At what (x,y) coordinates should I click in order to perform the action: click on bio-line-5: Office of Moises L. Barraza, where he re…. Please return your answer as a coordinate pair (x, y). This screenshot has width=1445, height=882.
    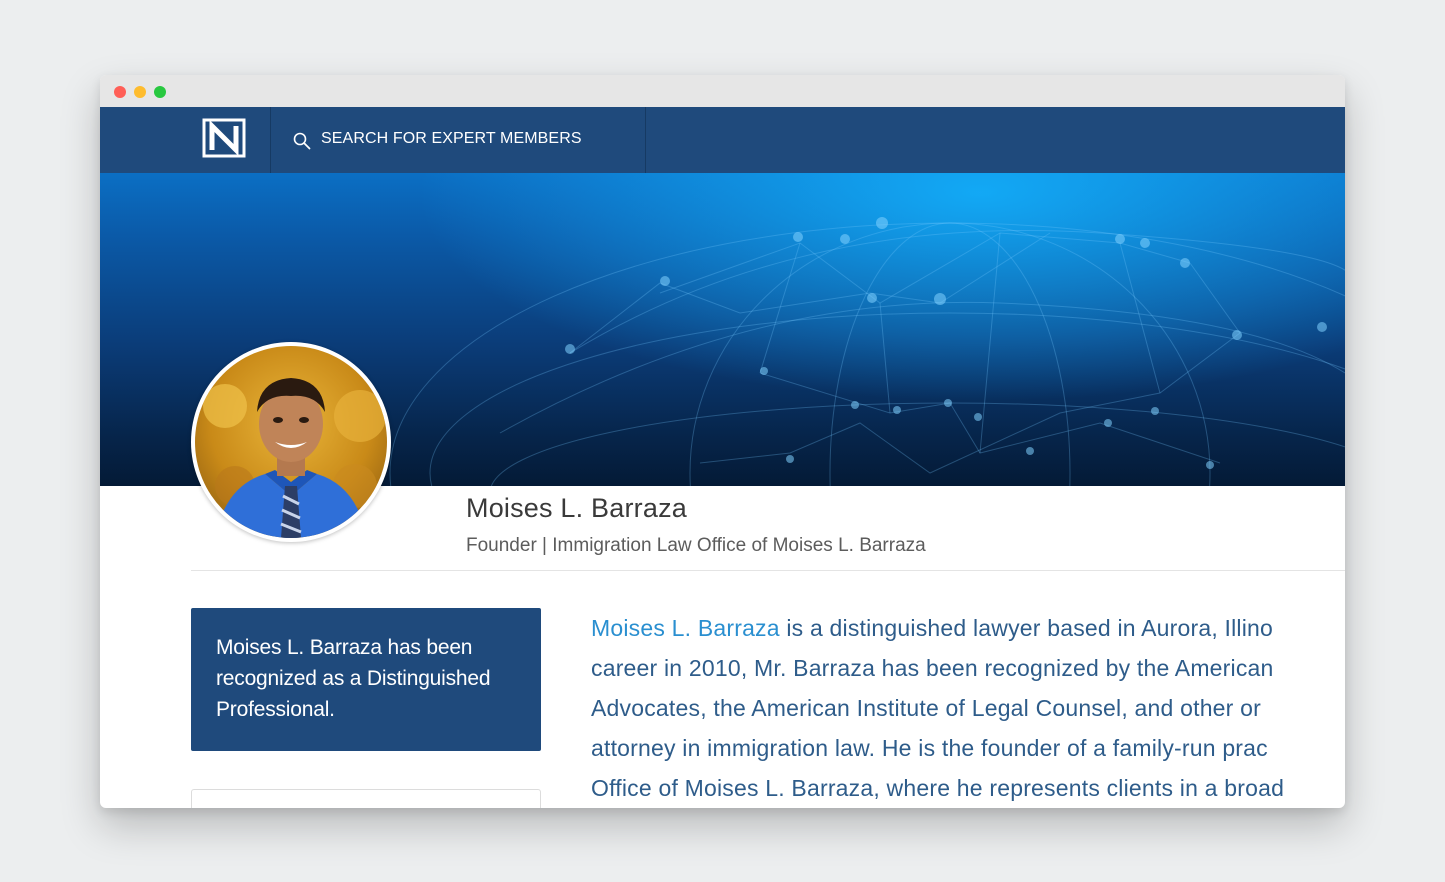
    Looking at the image, I should click on (938, 788).